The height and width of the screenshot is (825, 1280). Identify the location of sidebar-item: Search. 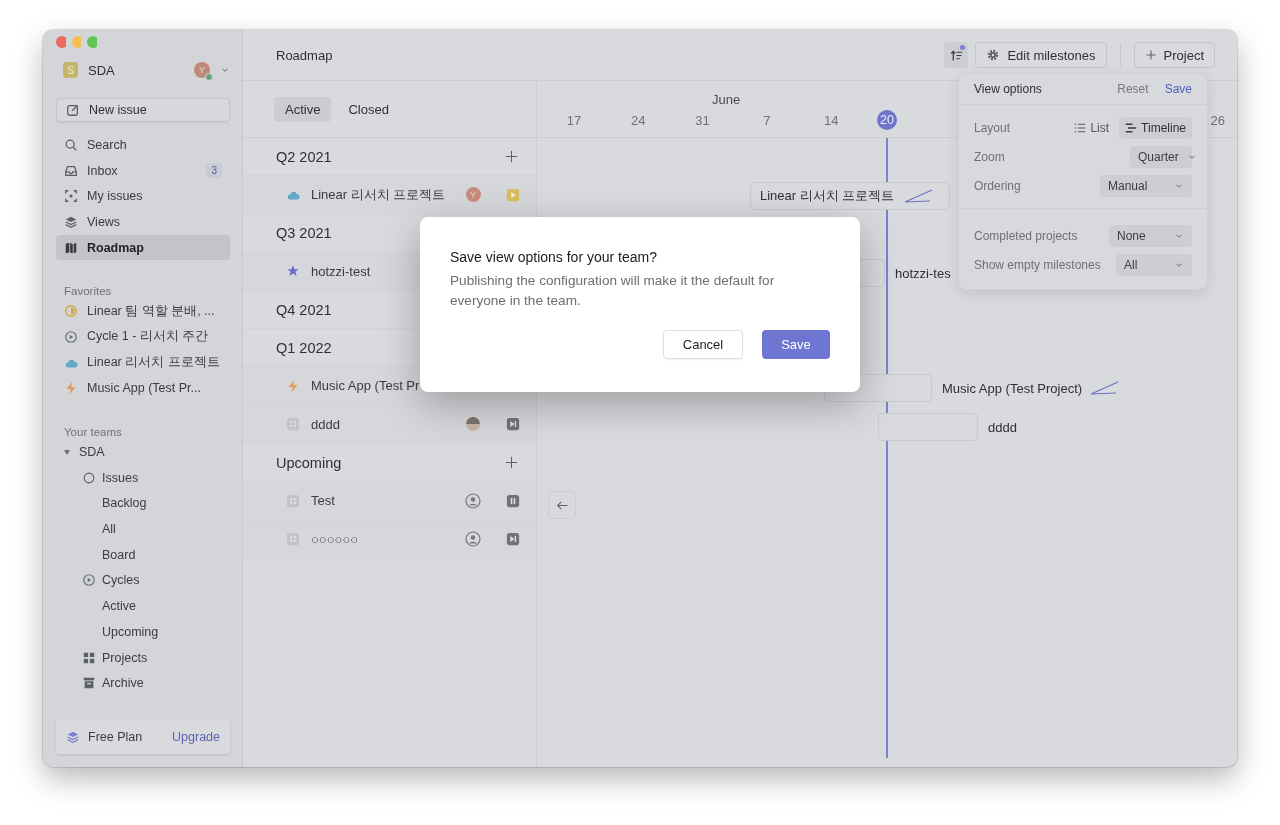
(143, 145).